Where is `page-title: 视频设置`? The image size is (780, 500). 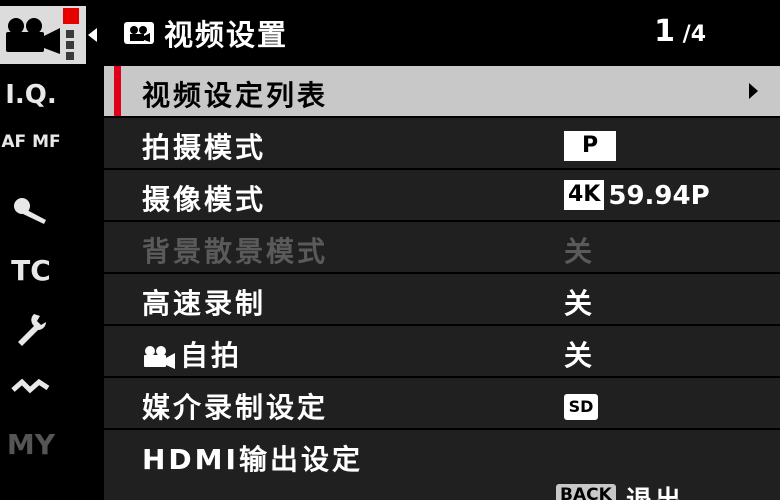 page-title: 视频设置 is located at coordinates (226, 35).